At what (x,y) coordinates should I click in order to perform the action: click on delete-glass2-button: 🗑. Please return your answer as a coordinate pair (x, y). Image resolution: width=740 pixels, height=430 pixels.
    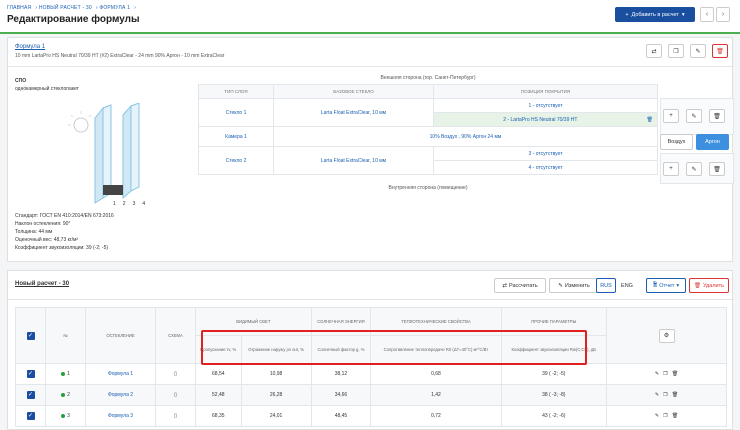
    Looking at the image, I should click on (717, 169).